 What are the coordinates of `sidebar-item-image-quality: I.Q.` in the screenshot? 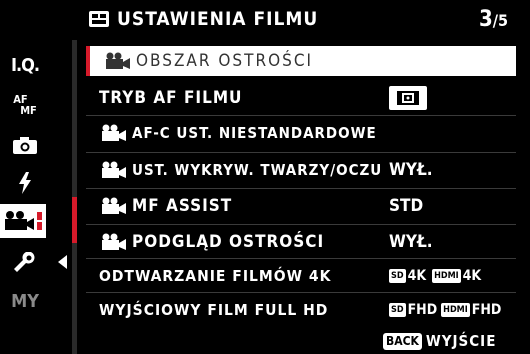 It's located at (25, 65).